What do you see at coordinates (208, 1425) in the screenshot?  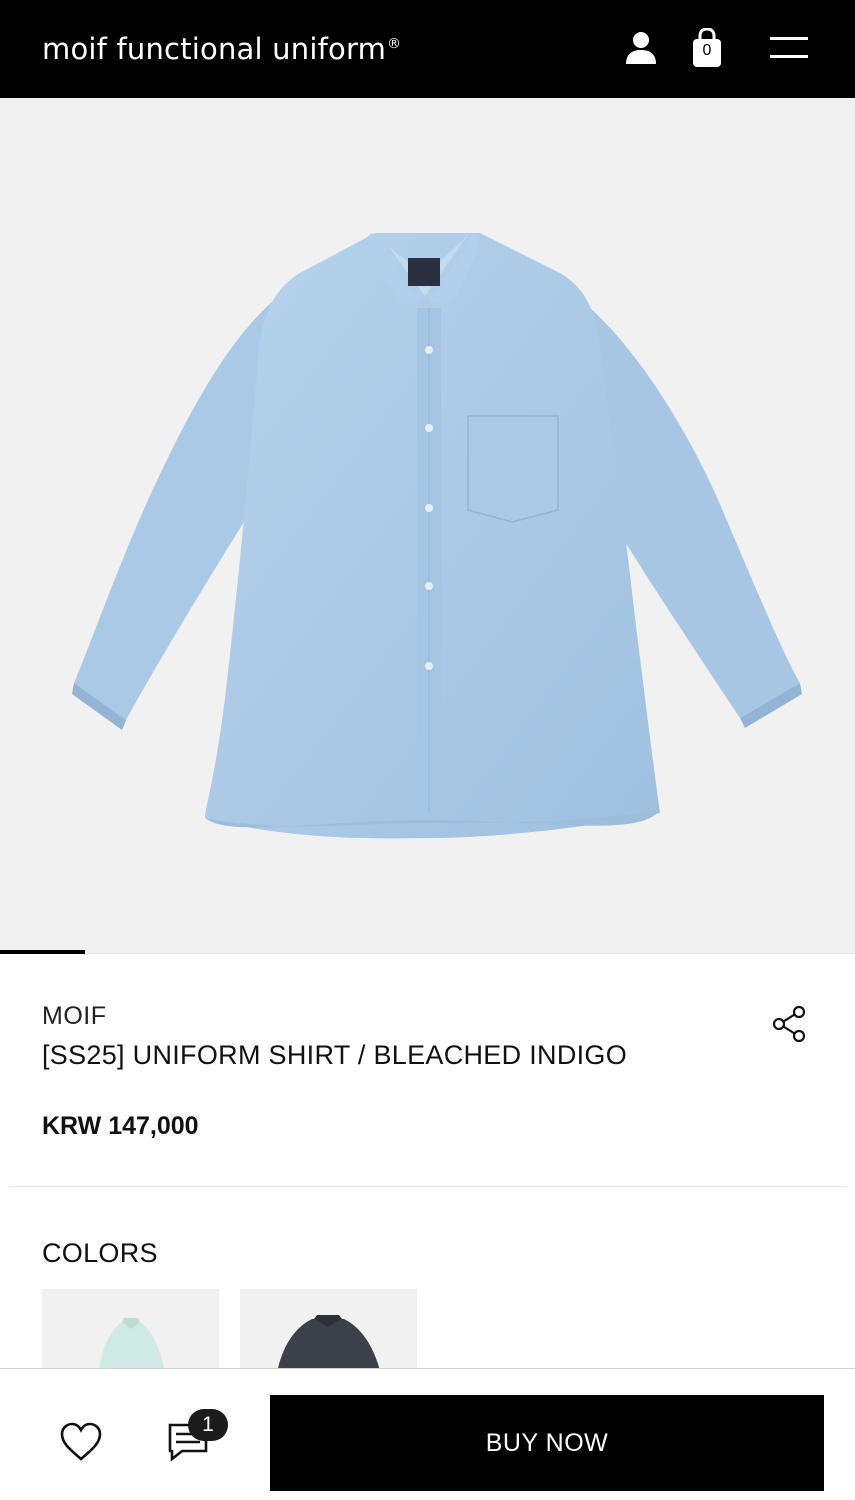 I see `chat-badge: 1` at bounding box center [208, 1425].